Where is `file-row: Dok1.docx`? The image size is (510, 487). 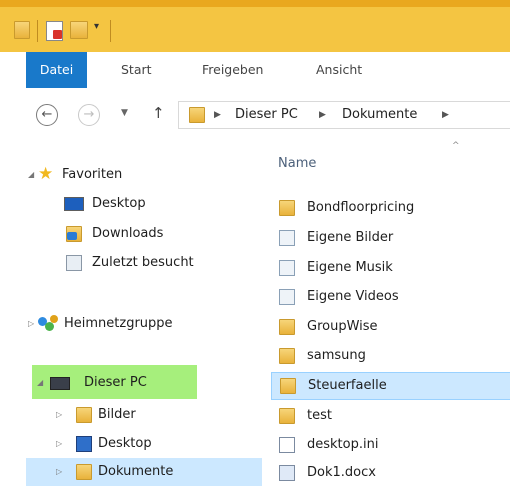 file-row: Dok1.docx is located at coordinates (390, 473).